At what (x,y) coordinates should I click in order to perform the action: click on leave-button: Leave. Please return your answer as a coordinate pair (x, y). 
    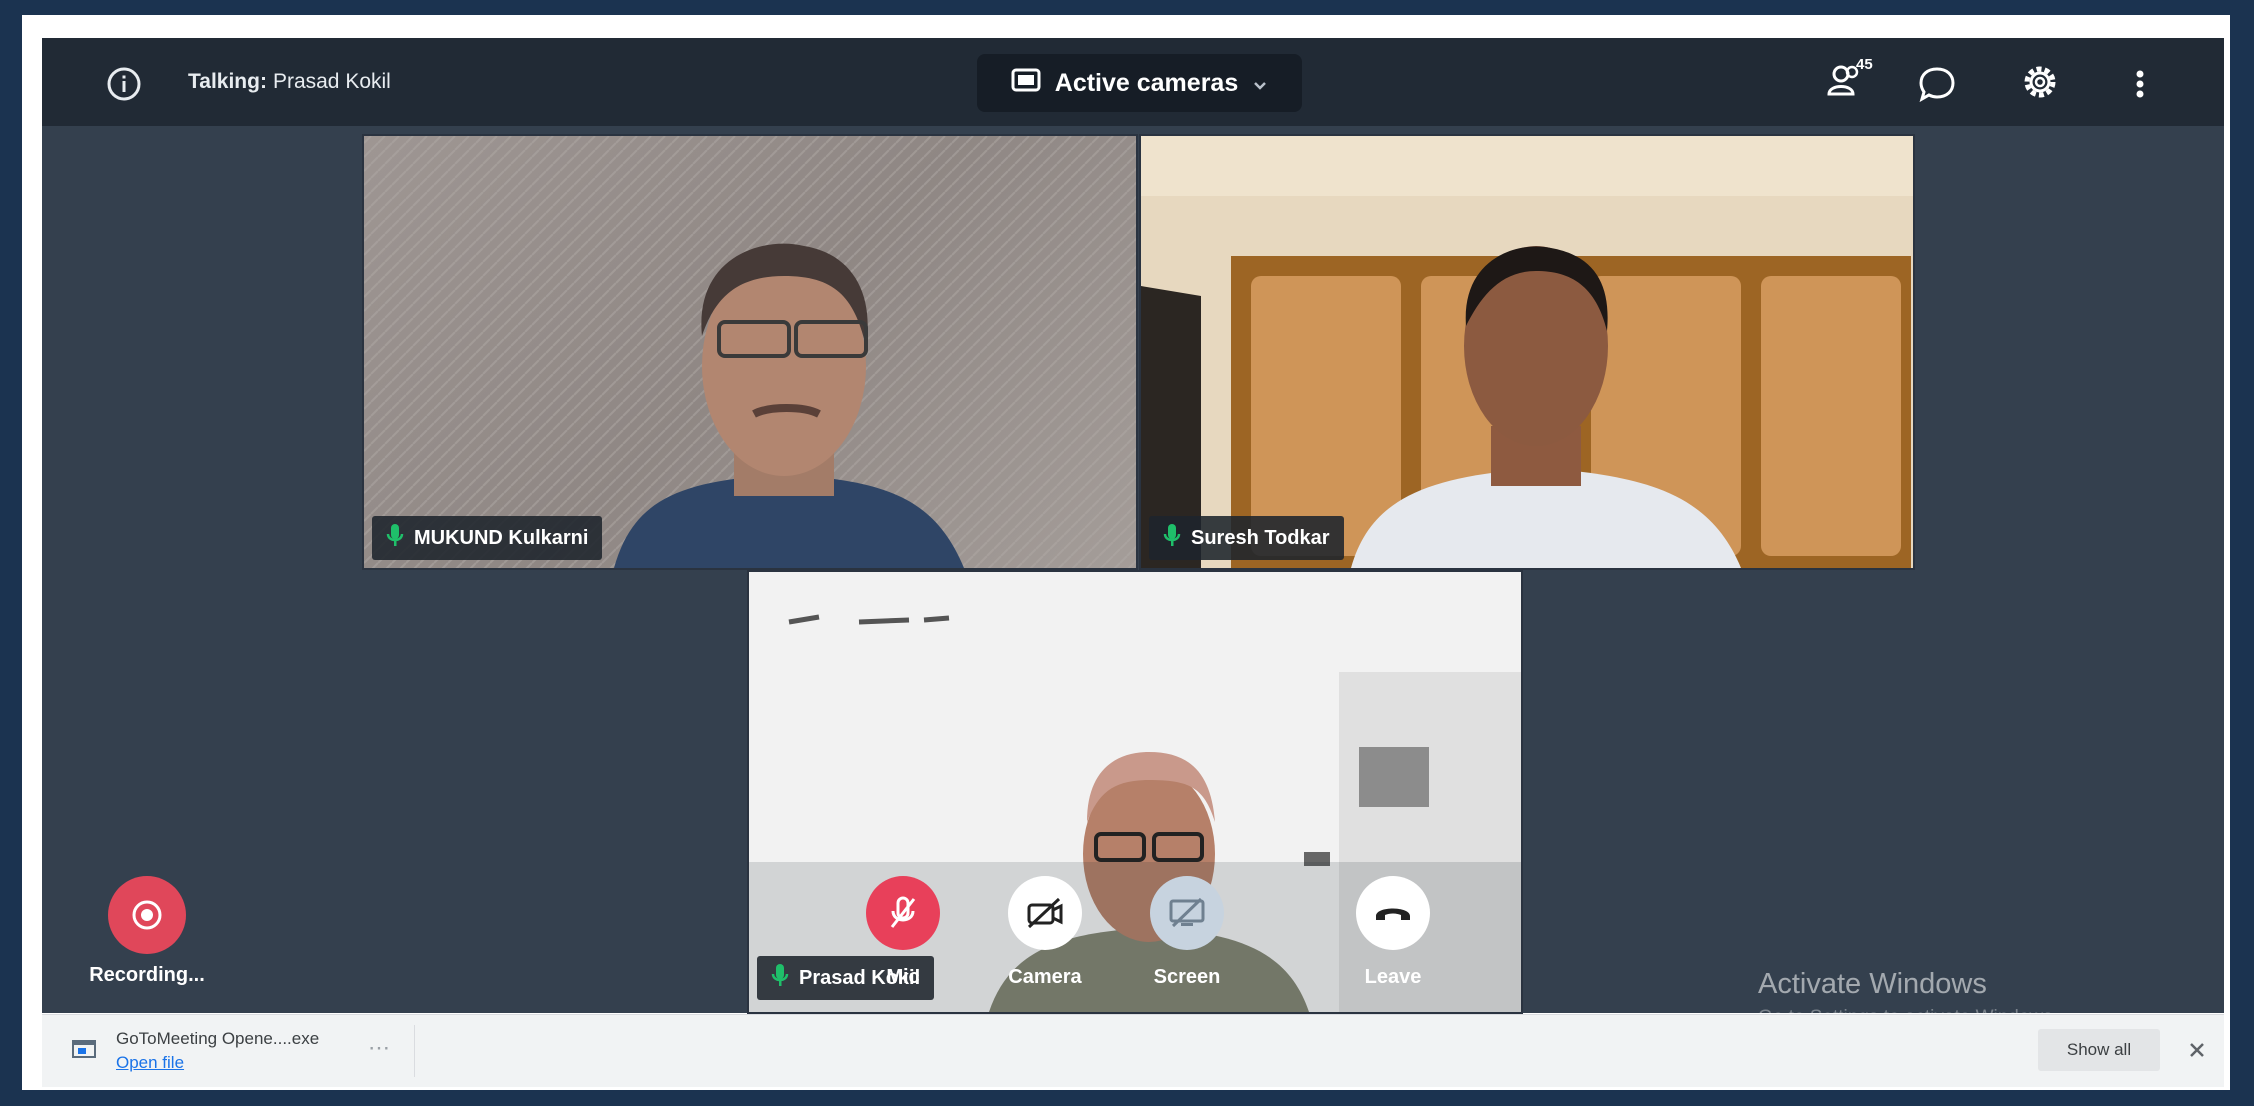
    Looking at the image, I should click on (1393, 932).